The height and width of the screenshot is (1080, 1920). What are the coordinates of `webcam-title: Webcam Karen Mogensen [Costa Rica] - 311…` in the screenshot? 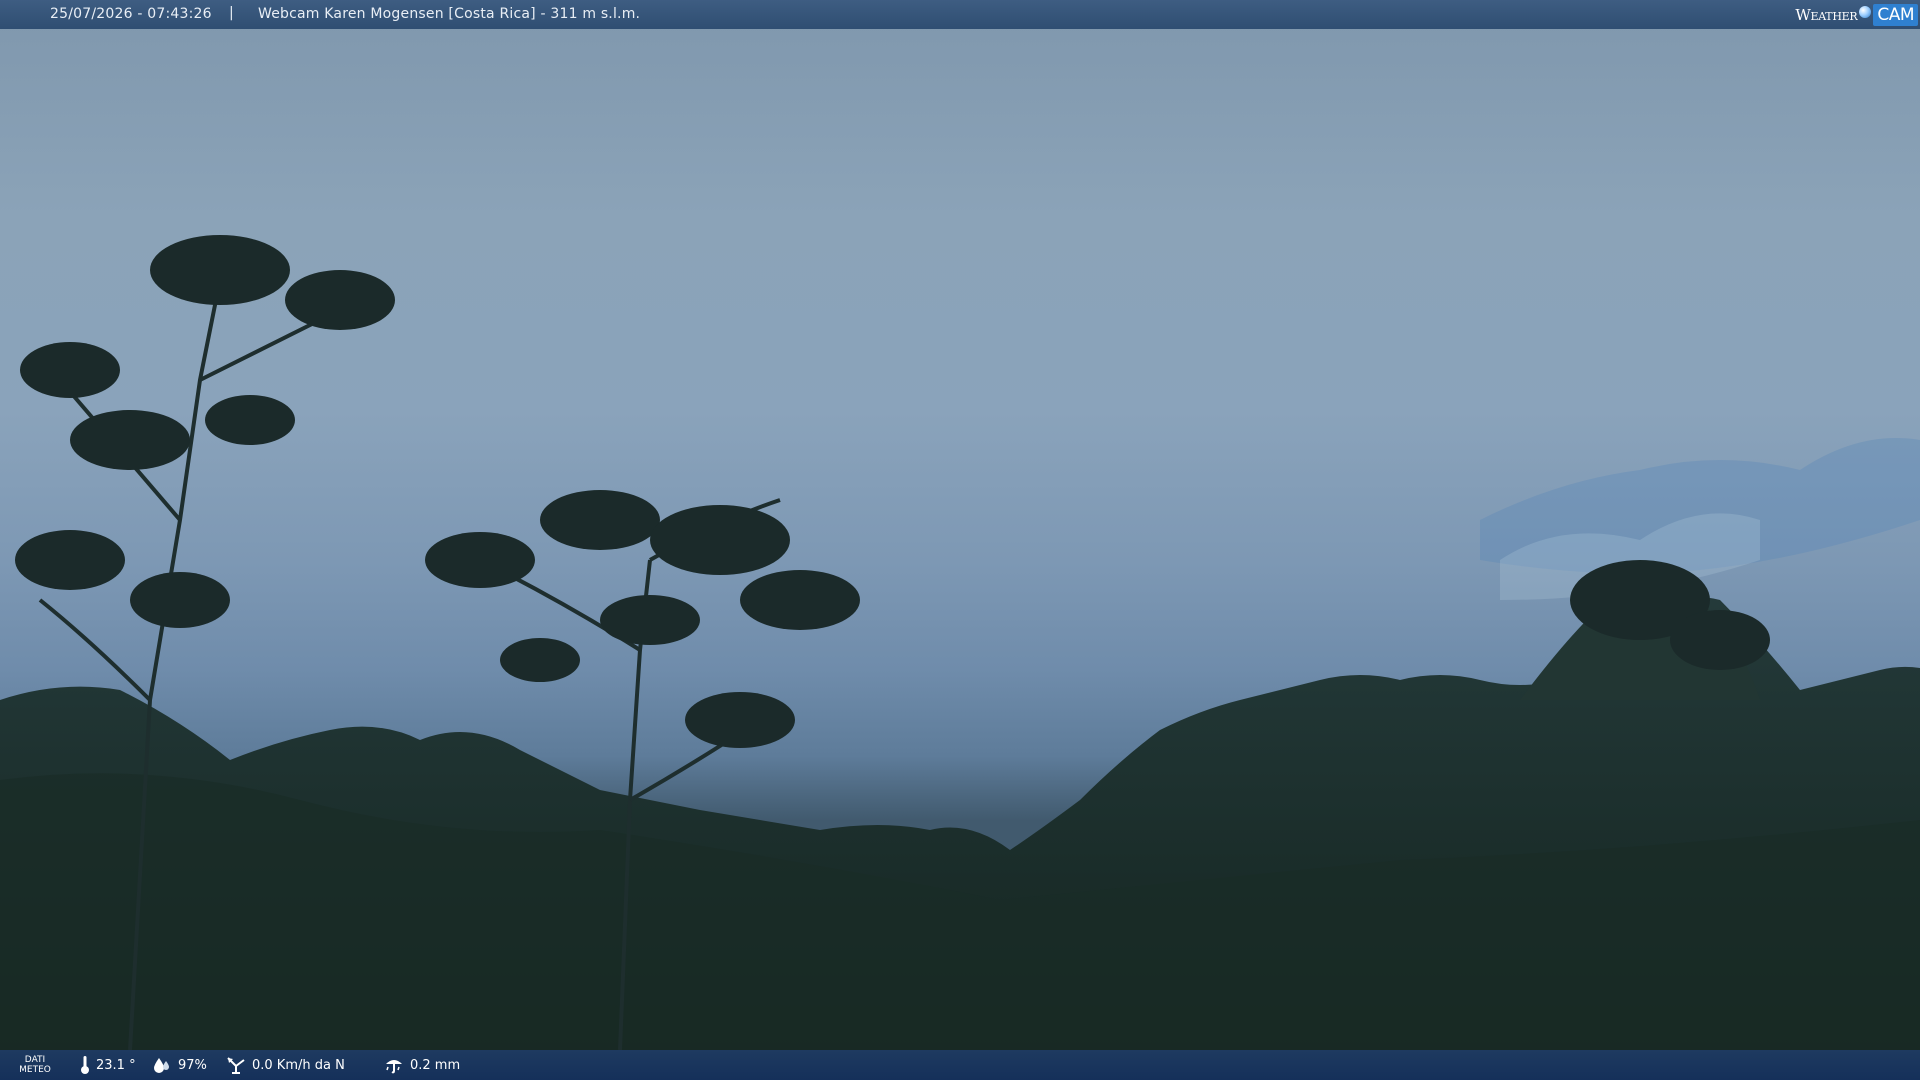 It's located at (449, 14).